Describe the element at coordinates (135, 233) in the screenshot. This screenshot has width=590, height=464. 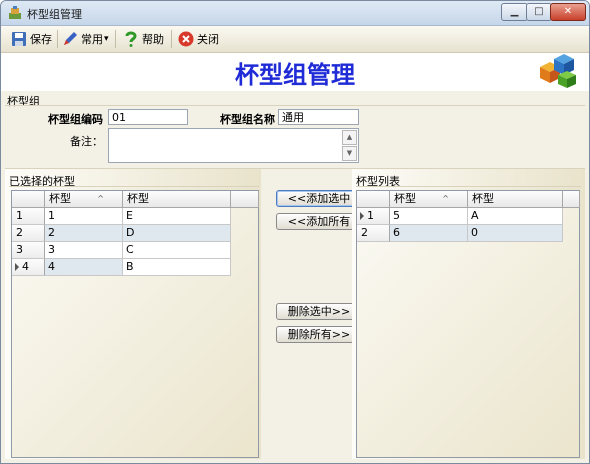
I see `table-row: 2 2 D` at that location.